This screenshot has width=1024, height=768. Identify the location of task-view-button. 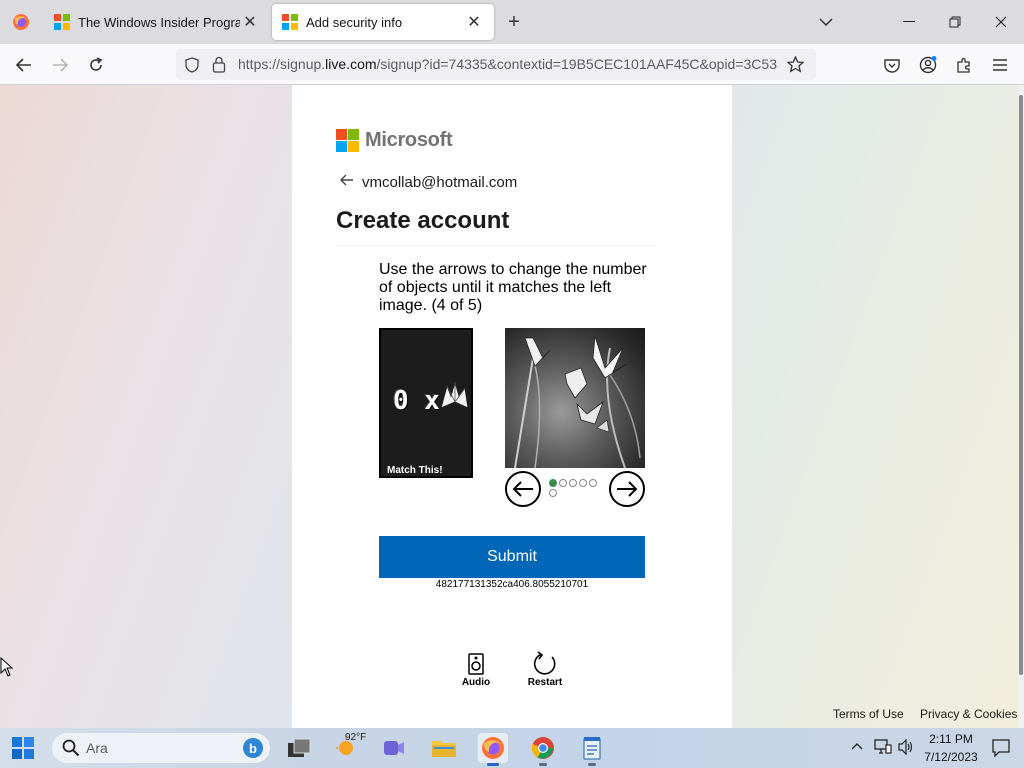
(299, 748).